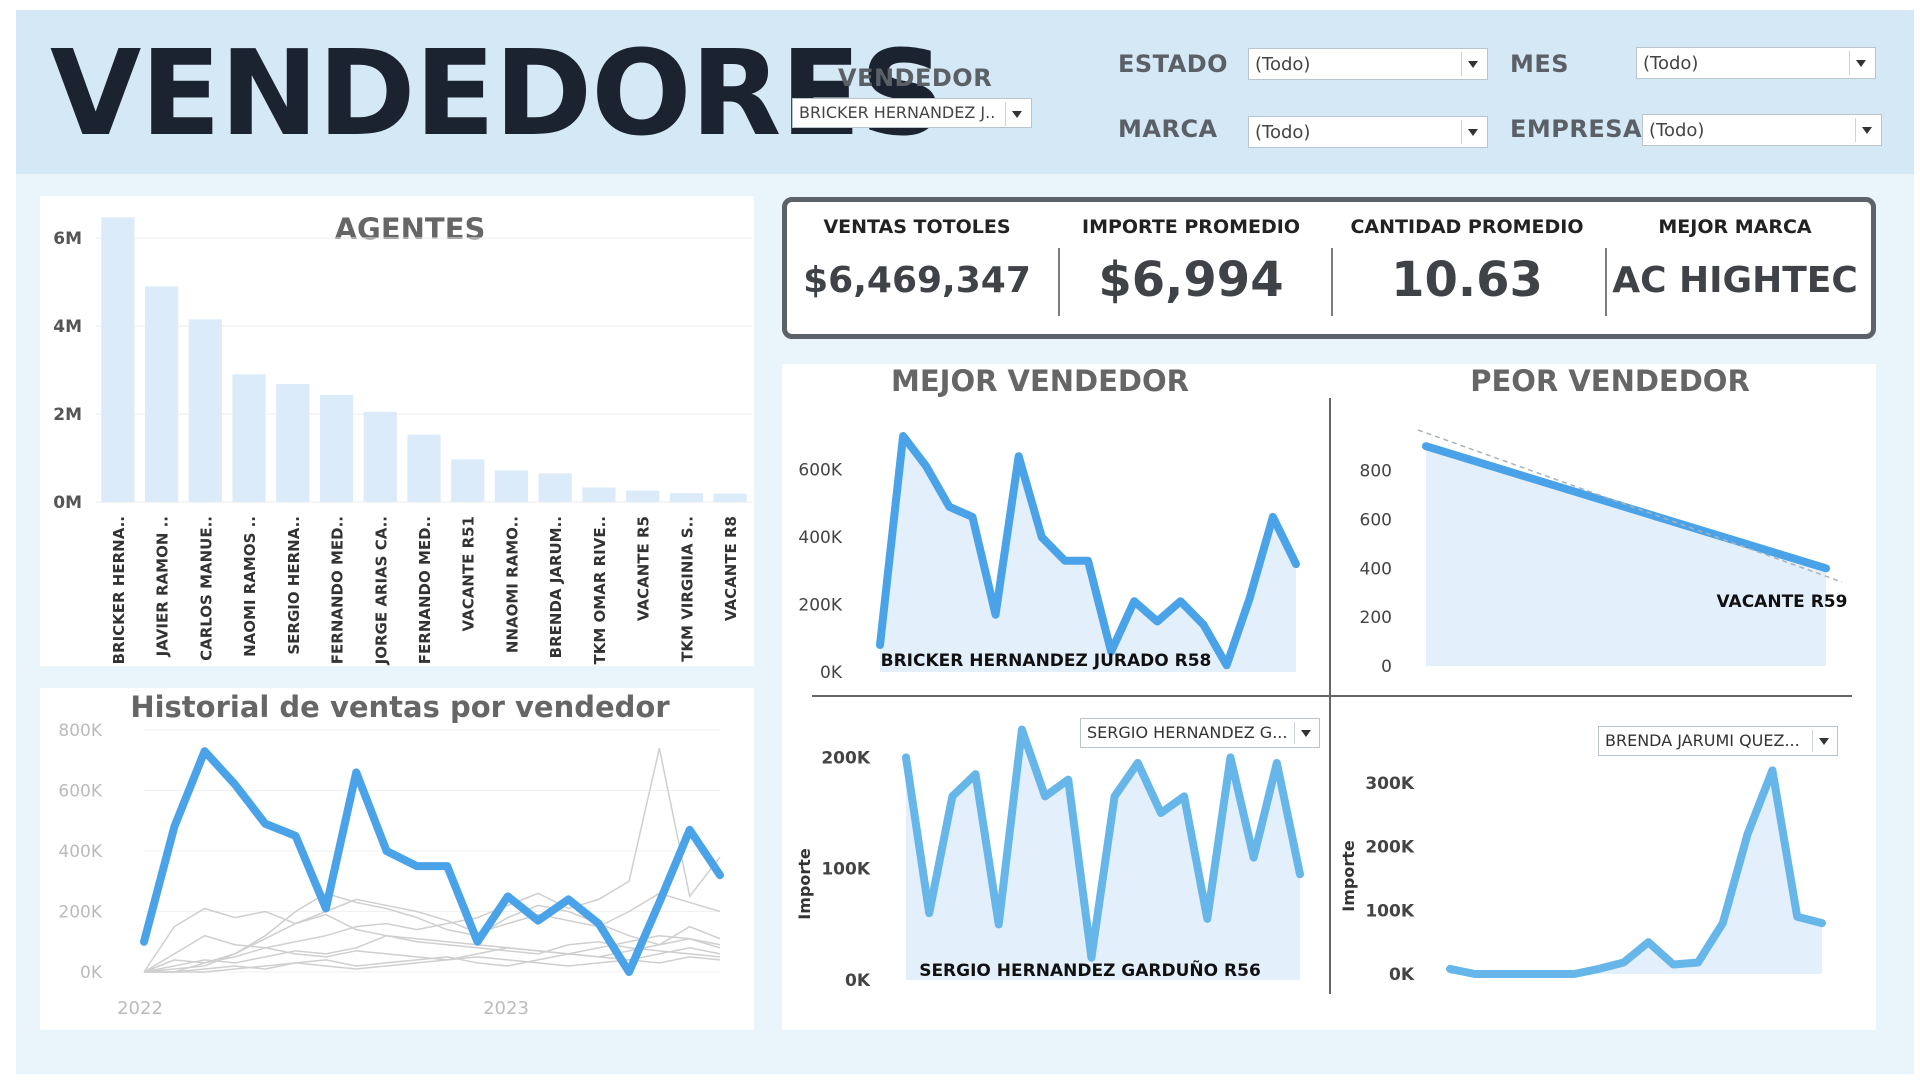 Image resolution: width=1920 pixels, height=1080 pixels. What do you see at coordinates (506, 1008) in the screenshot?
I see `x-tick-label: 2023` at bounding box center [506, 1008].